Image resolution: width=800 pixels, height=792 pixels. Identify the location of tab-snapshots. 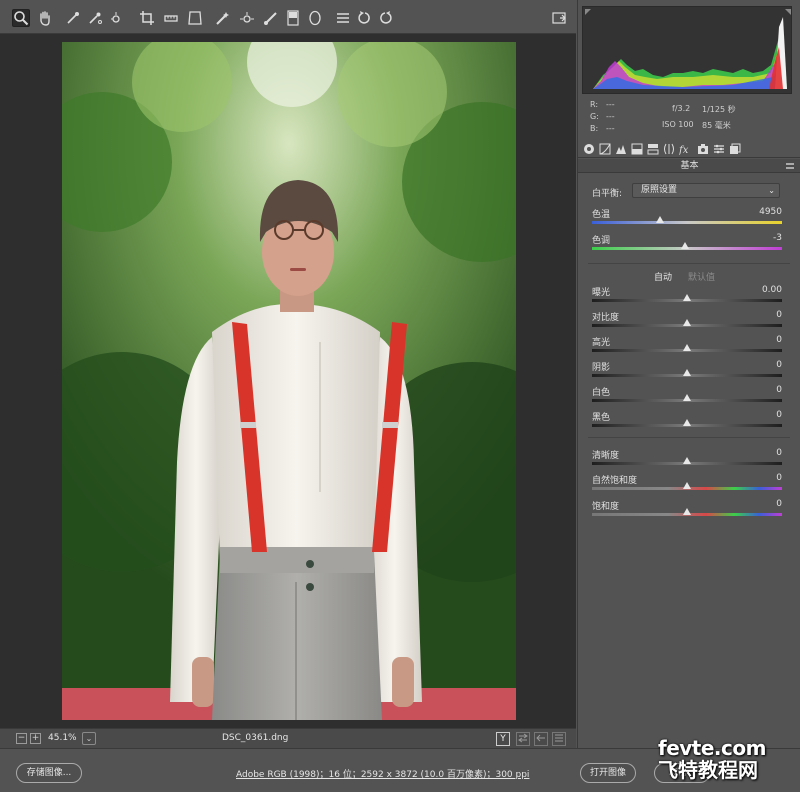
(735, 149).